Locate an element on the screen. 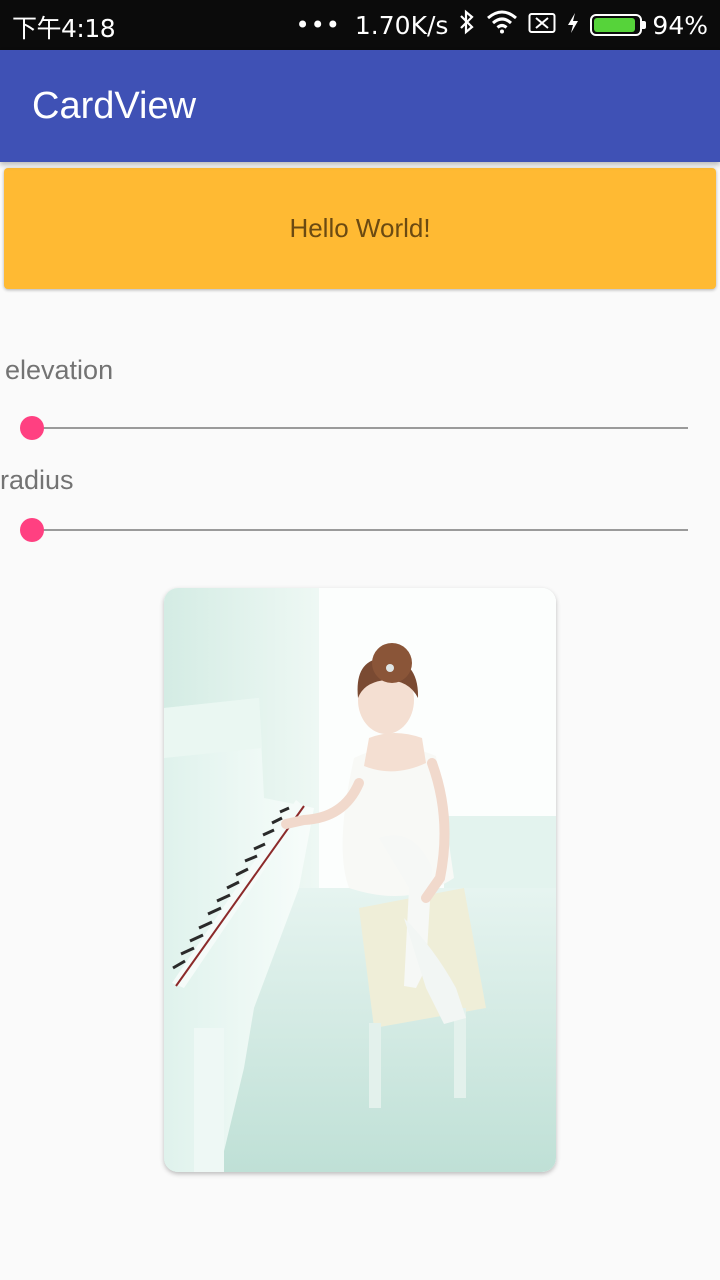 The image size is (720, 1280). net-speed: 1.70K/s is located at coordinates (401, 25).